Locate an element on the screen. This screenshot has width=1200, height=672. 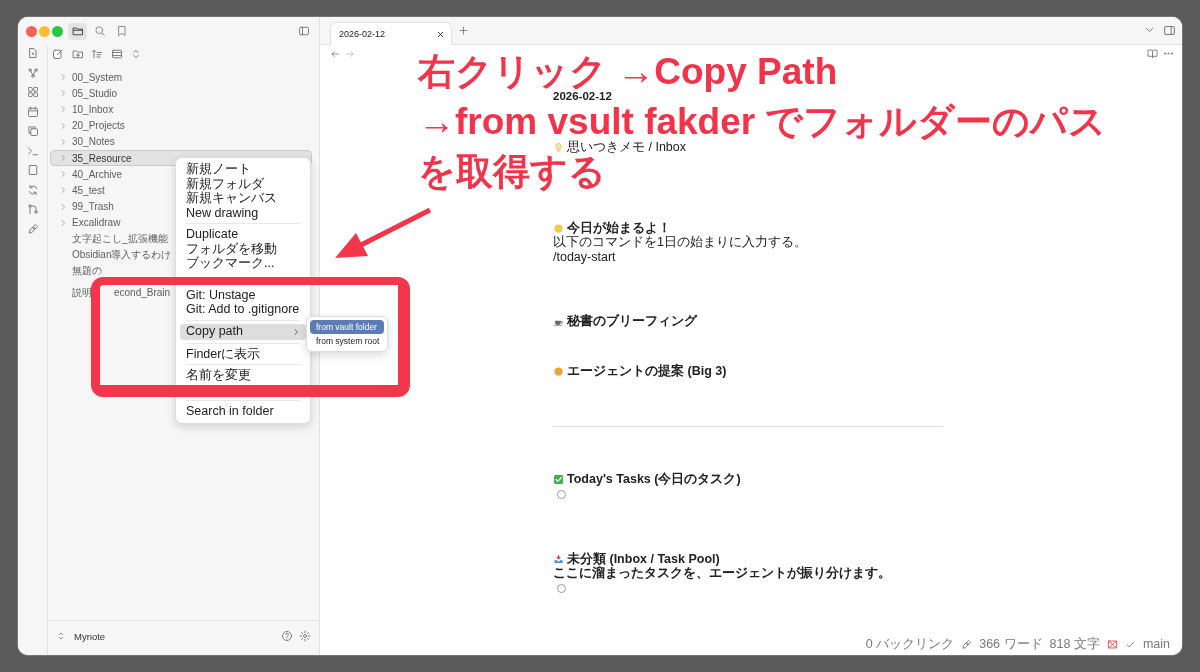
back-icon is located at coordinates (335, 53).